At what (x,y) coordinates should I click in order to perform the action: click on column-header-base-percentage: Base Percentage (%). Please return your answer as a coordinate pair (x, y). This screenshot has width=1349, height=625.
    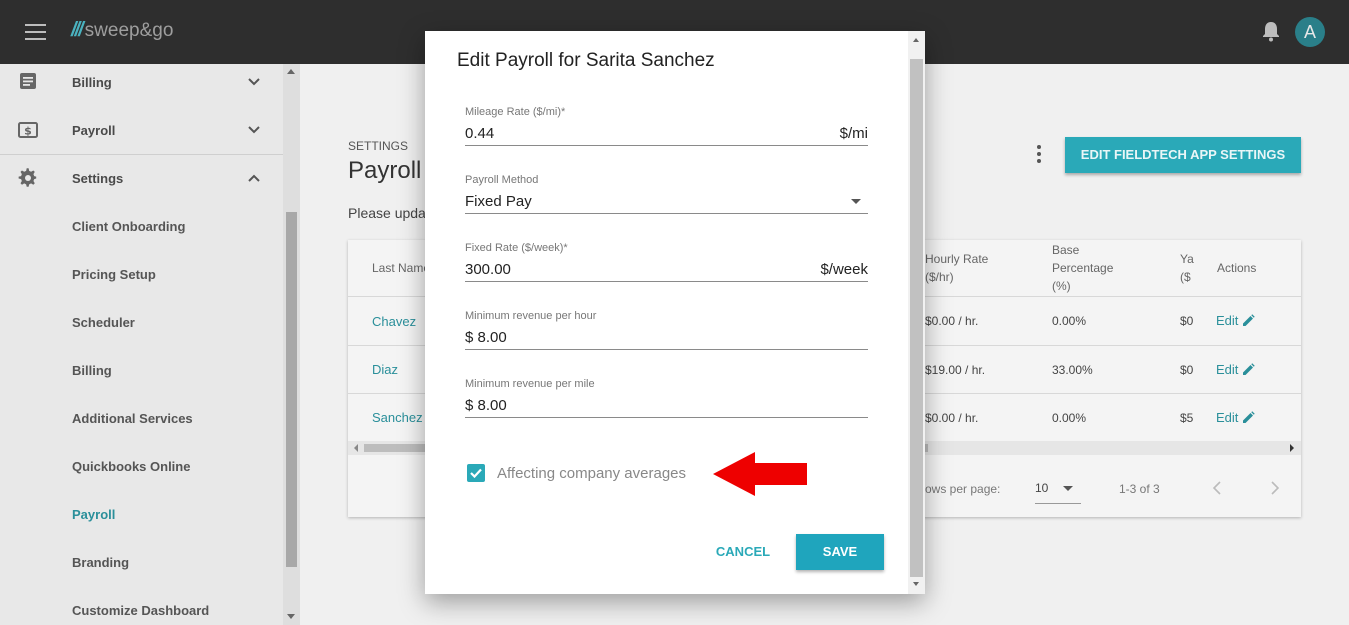
    Looking at the image, I should click on (1082, 268).